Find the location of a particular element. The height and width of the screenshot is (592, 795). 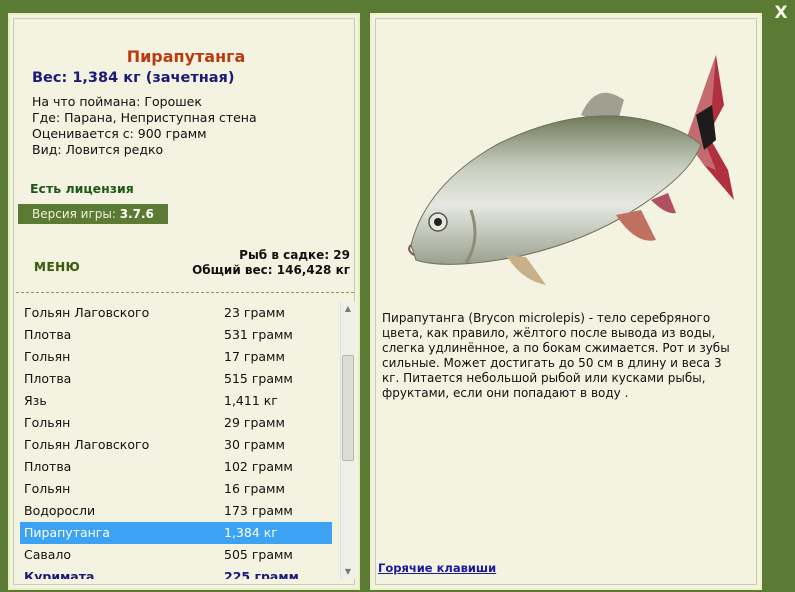

list-item-weight: 173 грамм is located at coordinates (258, 510).